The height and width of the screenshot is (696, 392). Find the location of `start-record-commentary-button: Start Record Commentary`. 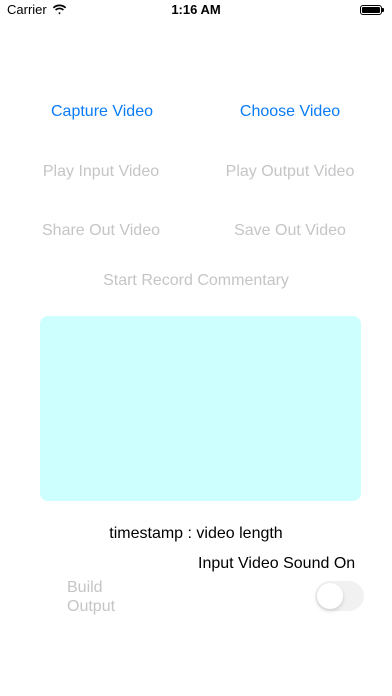

start-record-commentary-button: Start Record Commentary is located at coordinates (196, 281).